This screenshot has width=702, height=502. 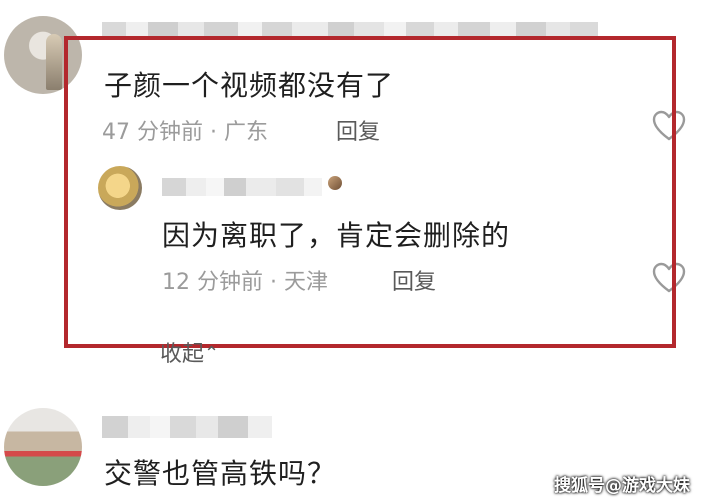 What do you see at coordinates (54, 62) in the screenshot?
I see `avatar-figure` at bounding box center [54, 62].